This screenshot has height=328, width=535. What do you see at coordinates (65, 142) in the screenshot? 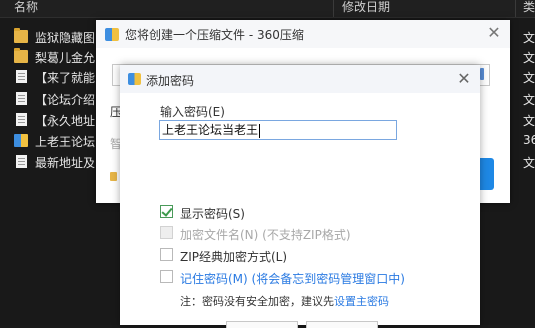
I see `file-name: 上老王论坛` at bounding box center [65, 142].